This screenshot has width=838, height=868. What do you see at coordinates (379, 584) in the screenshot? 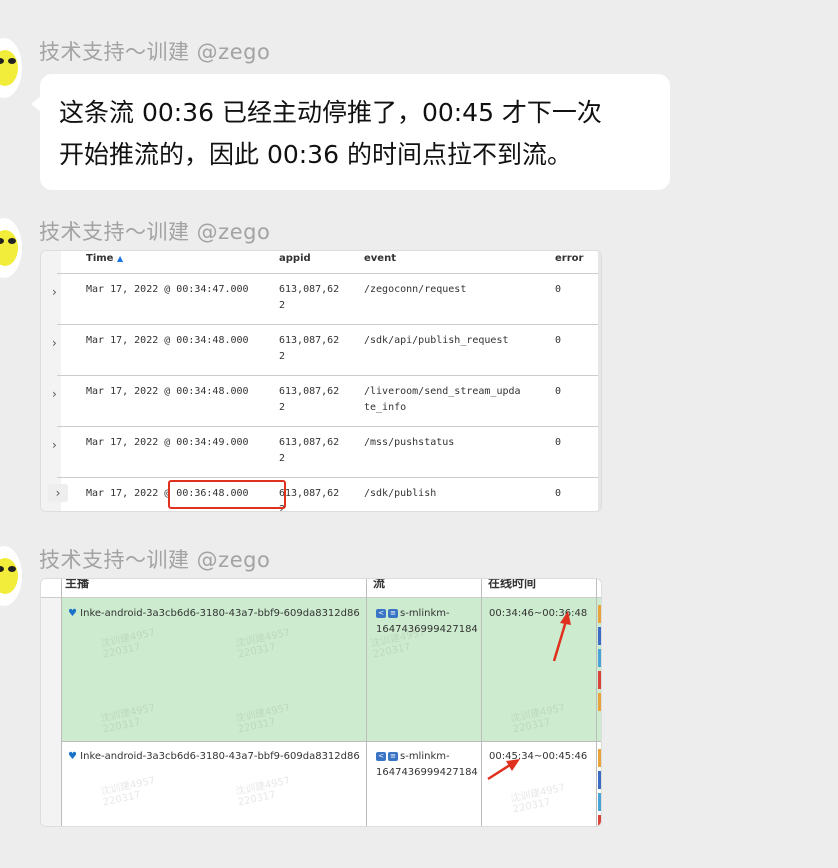
I see `col-stream: 流` at bounding box center [379, 584].